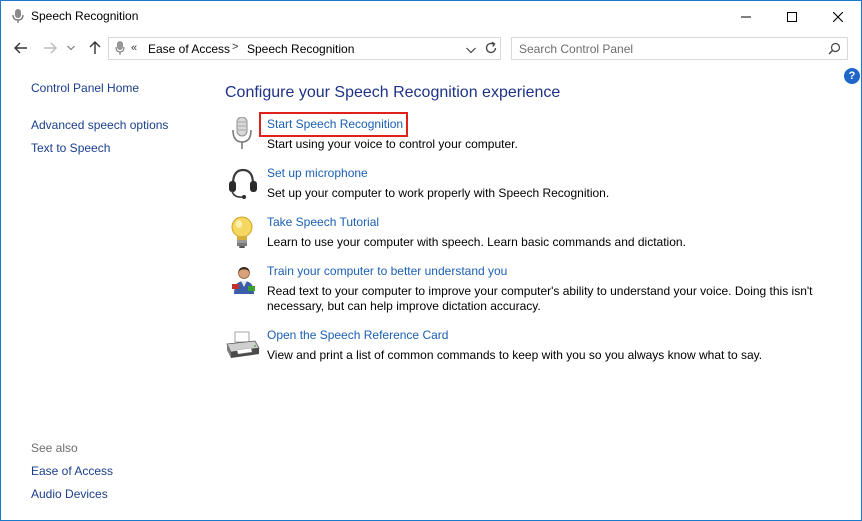 The height and width of the screenshot is (521, 862). Describe the element at coordinates (243, 134) in the screenshot. I see `microphone-icon` at that location.